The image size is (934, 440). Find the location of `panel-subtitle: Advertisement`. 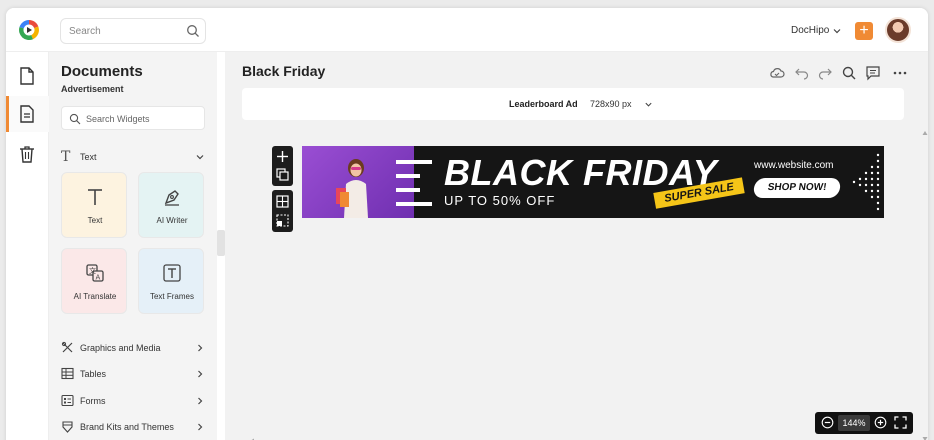

panel-subtitle: Advertisement is located at coordinates (92, 89).